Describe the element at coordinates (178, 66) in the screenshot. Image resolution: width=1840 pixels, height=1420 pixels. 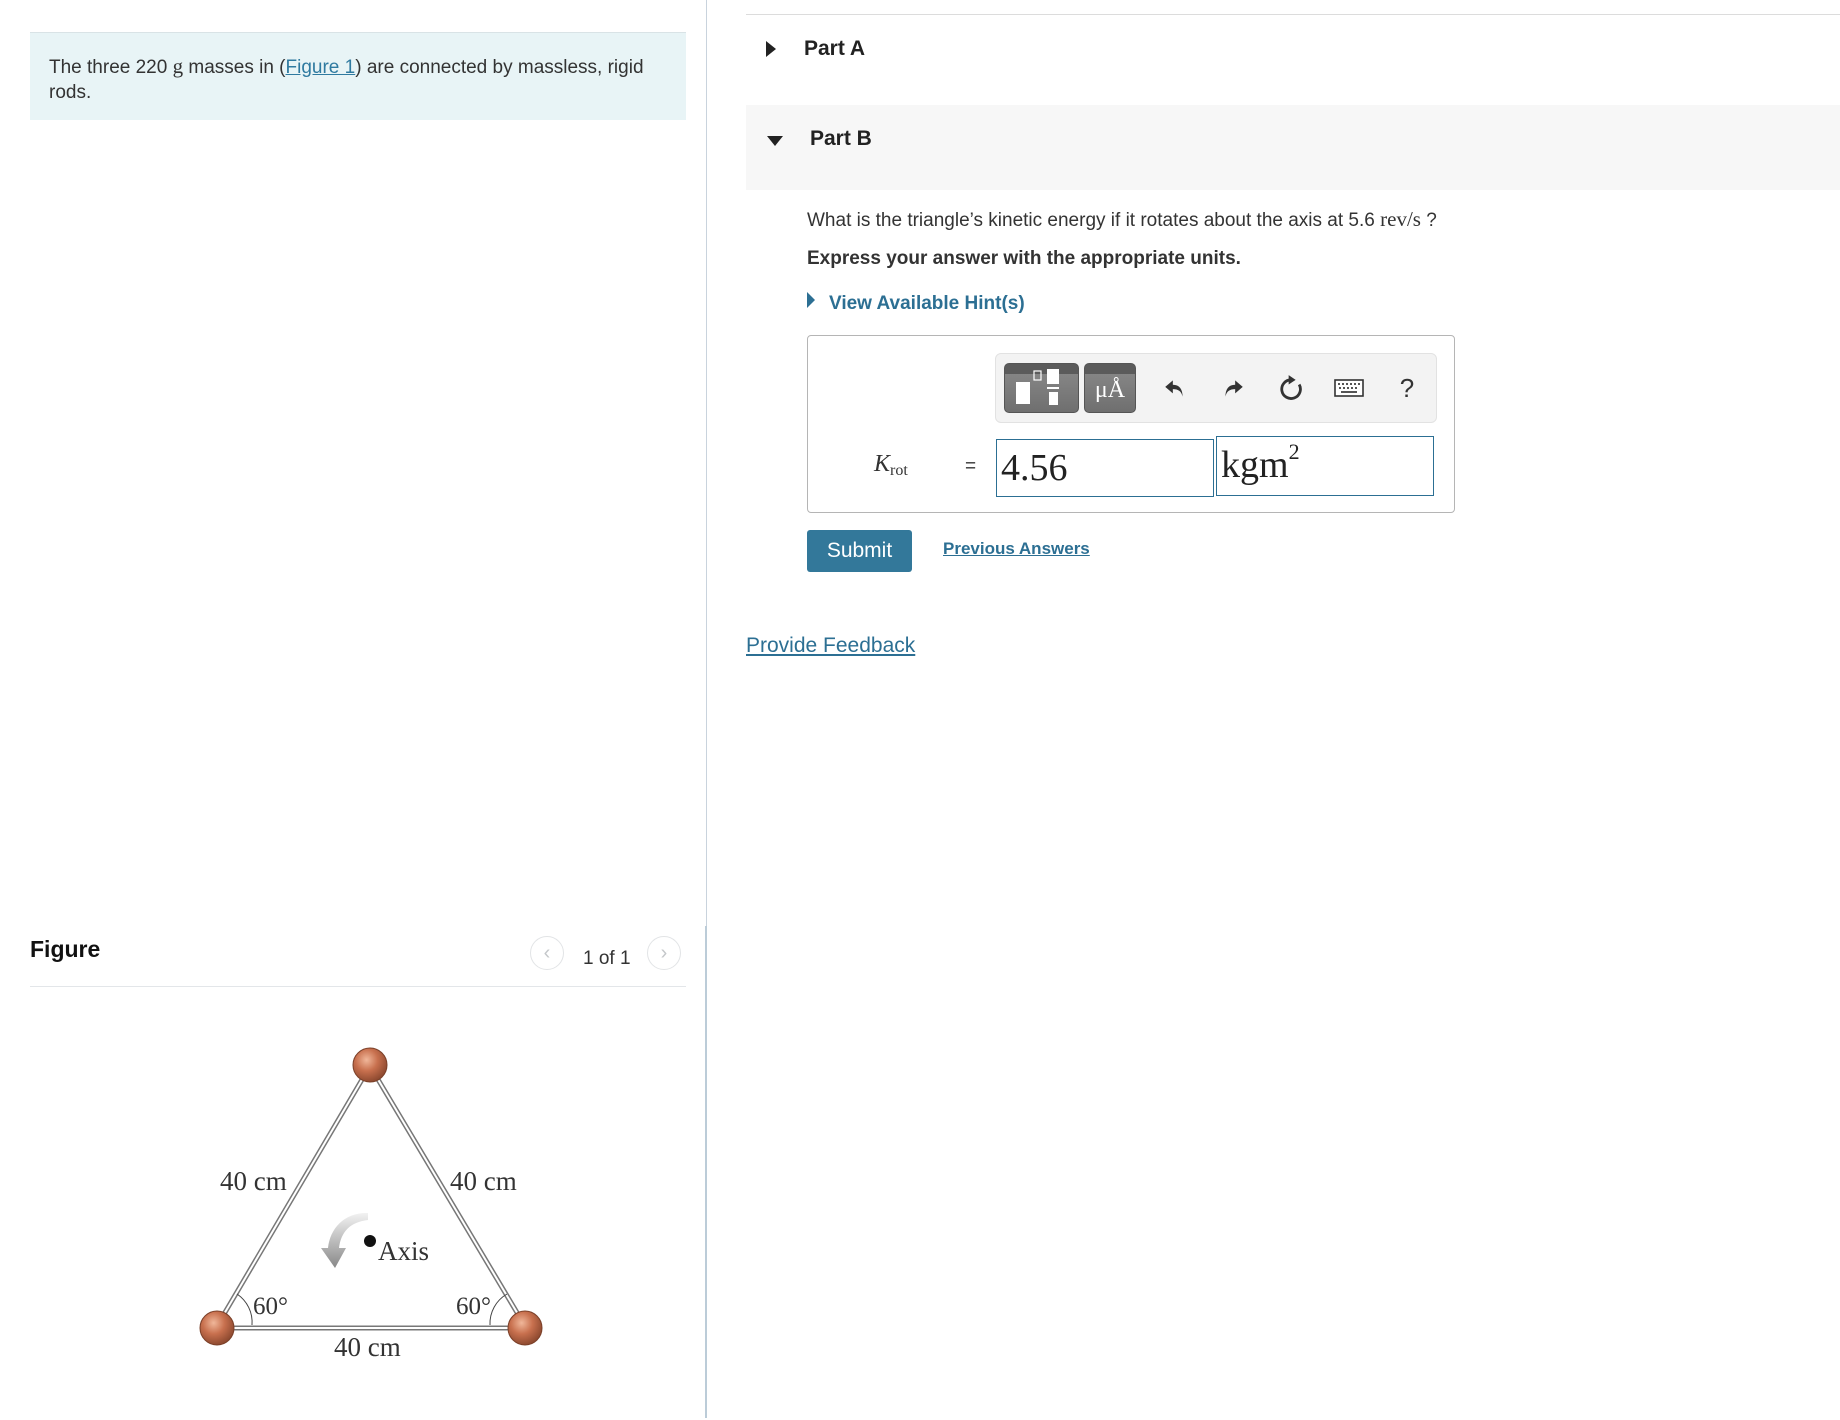
I see `mass-unit: g` at that location.